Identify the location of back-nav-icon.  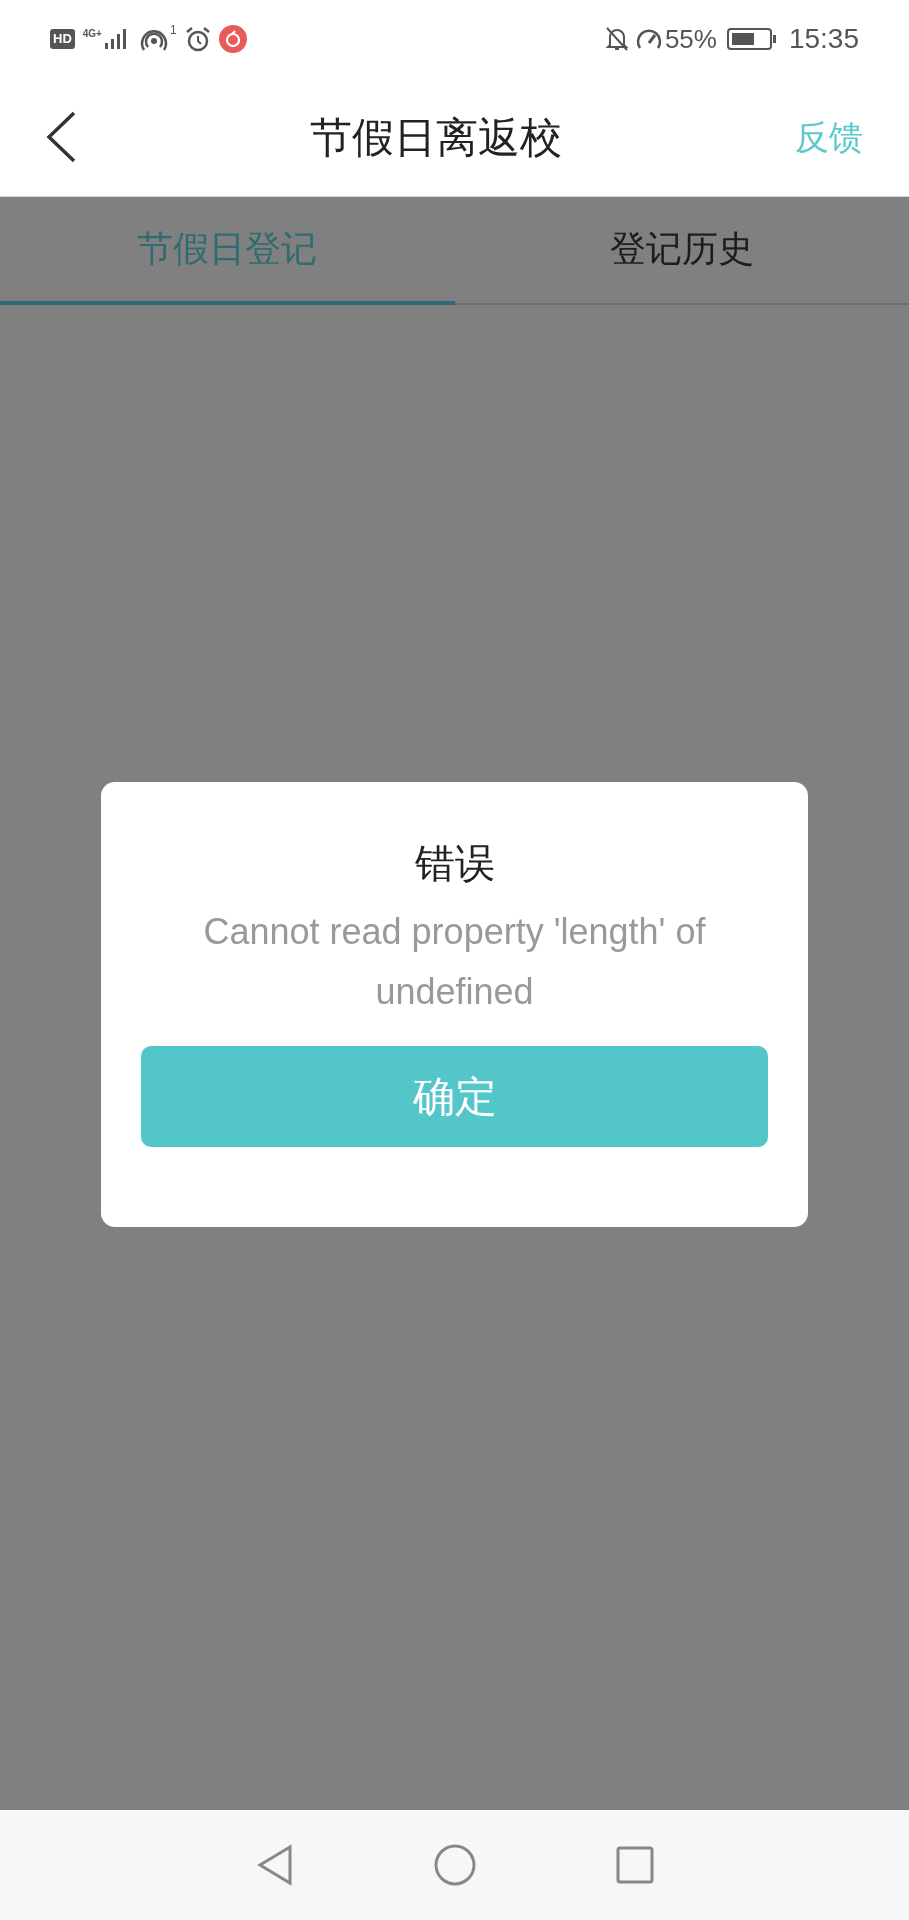
(274, 1865).